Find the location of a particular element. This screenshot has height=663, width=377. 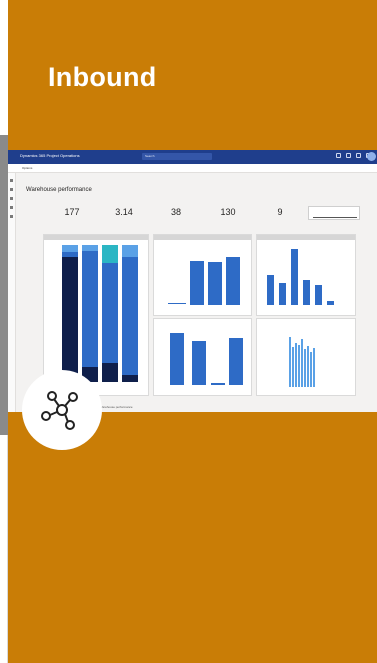

bar-2-main is located at coordinates (90, 309).